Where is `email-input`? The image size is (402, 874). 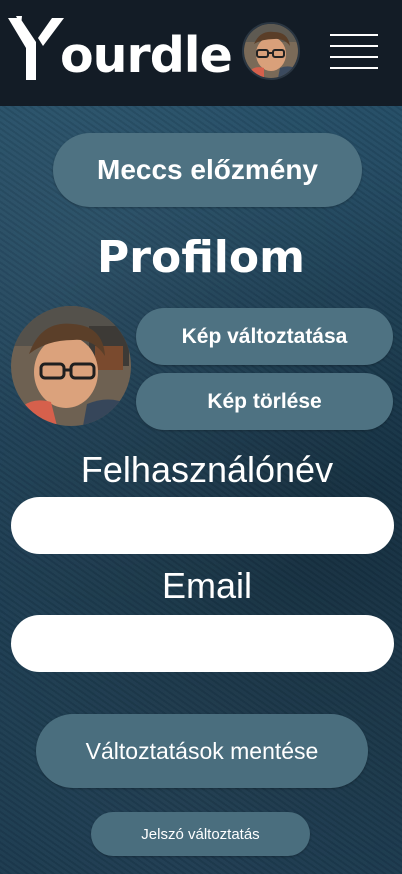
email-input is located at coordinates (202, 643).